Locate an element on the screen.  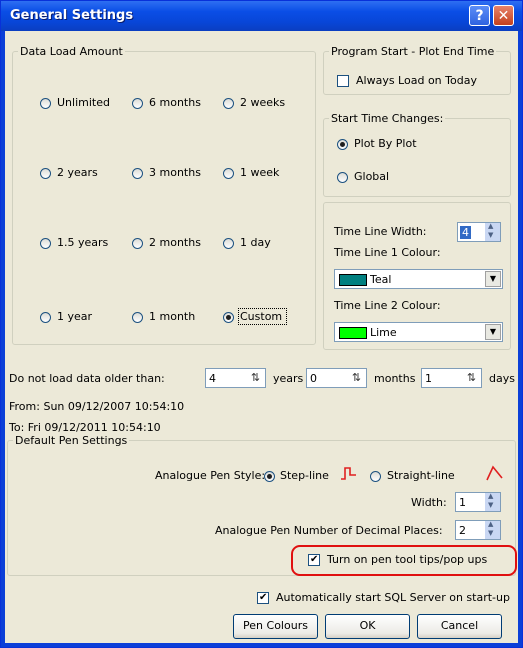
timeline-width-stepper: 4 is located at coordinates (479, 232).